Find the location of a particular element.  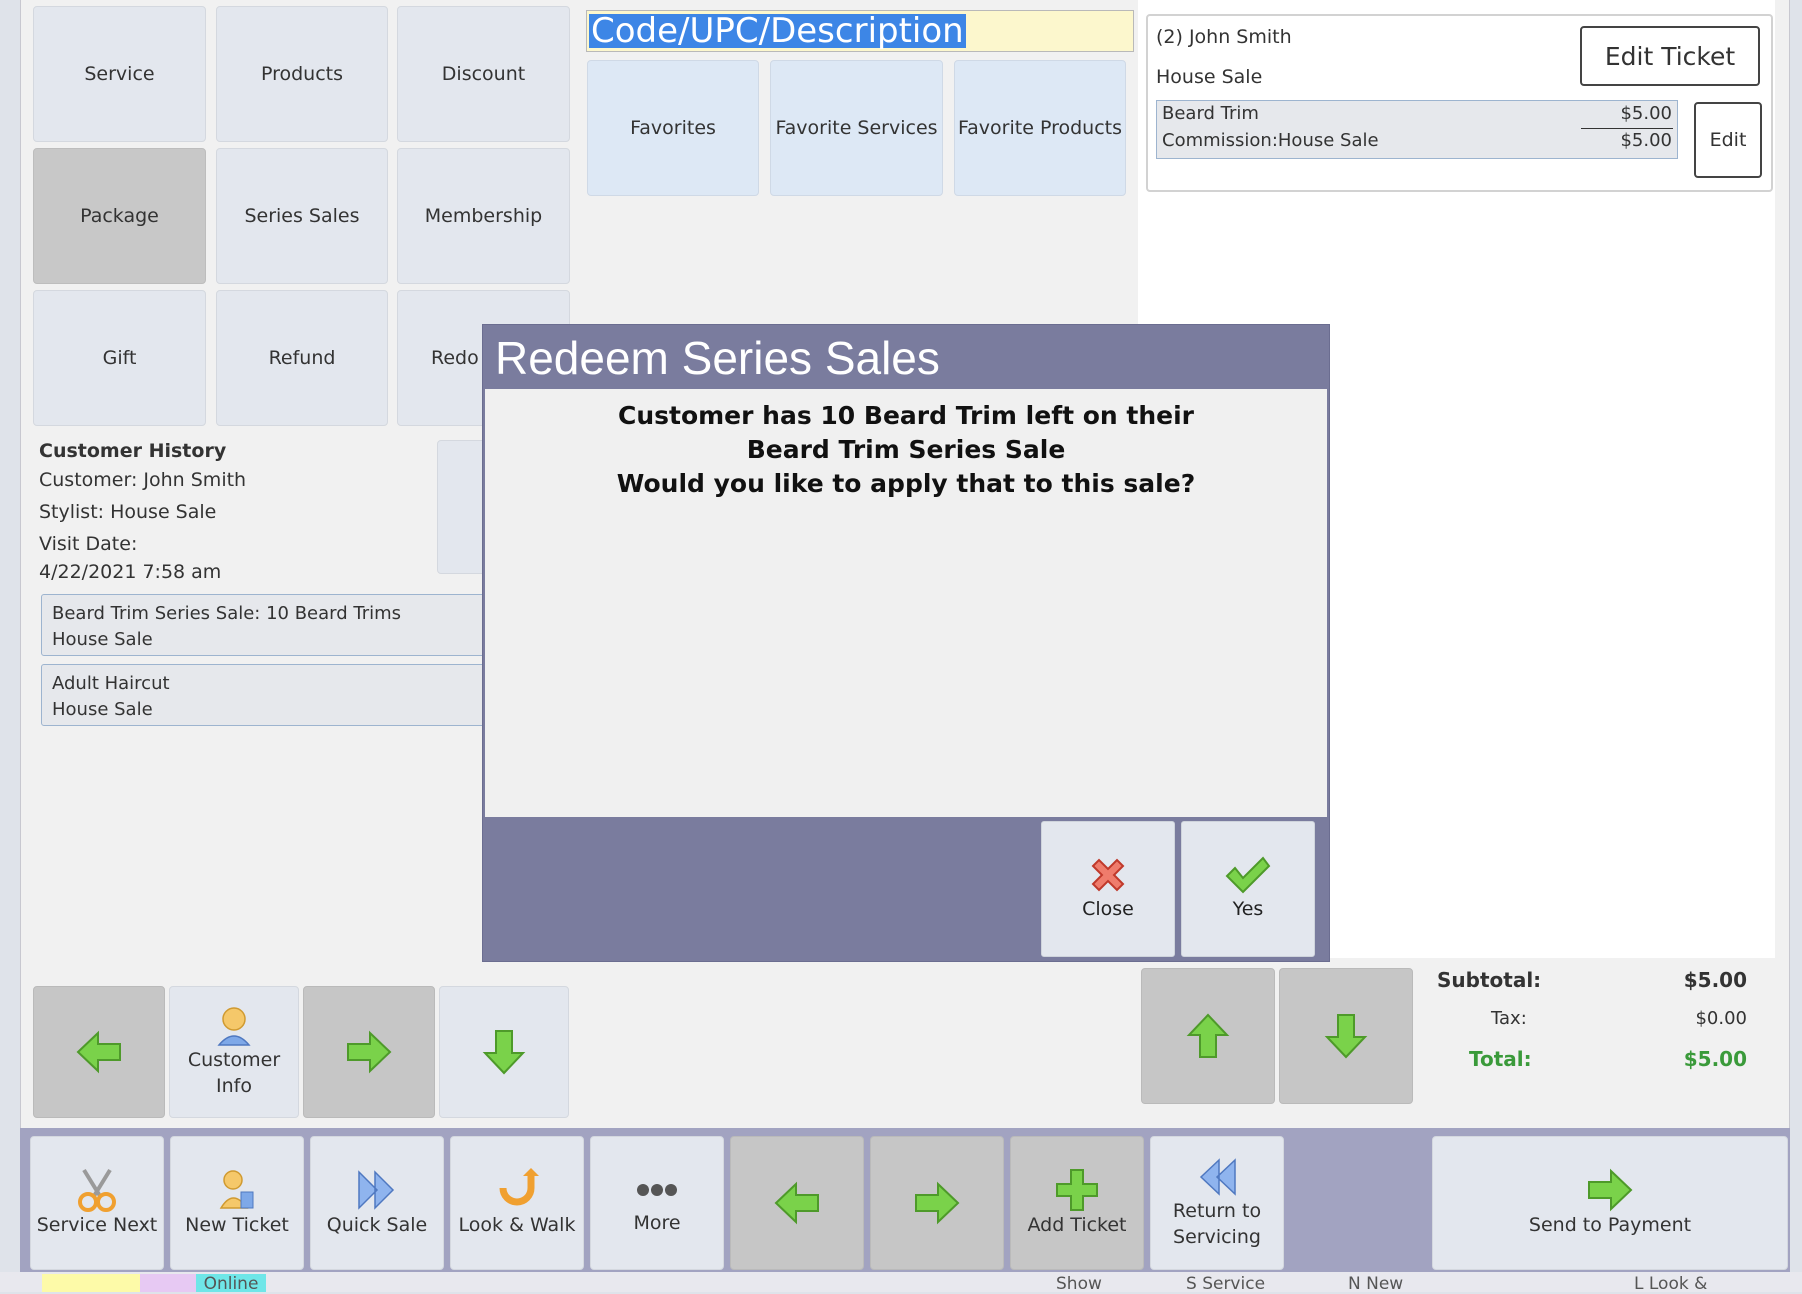

edit-ticket-button: Edit Ticket is located at coordinates (1670, 56).